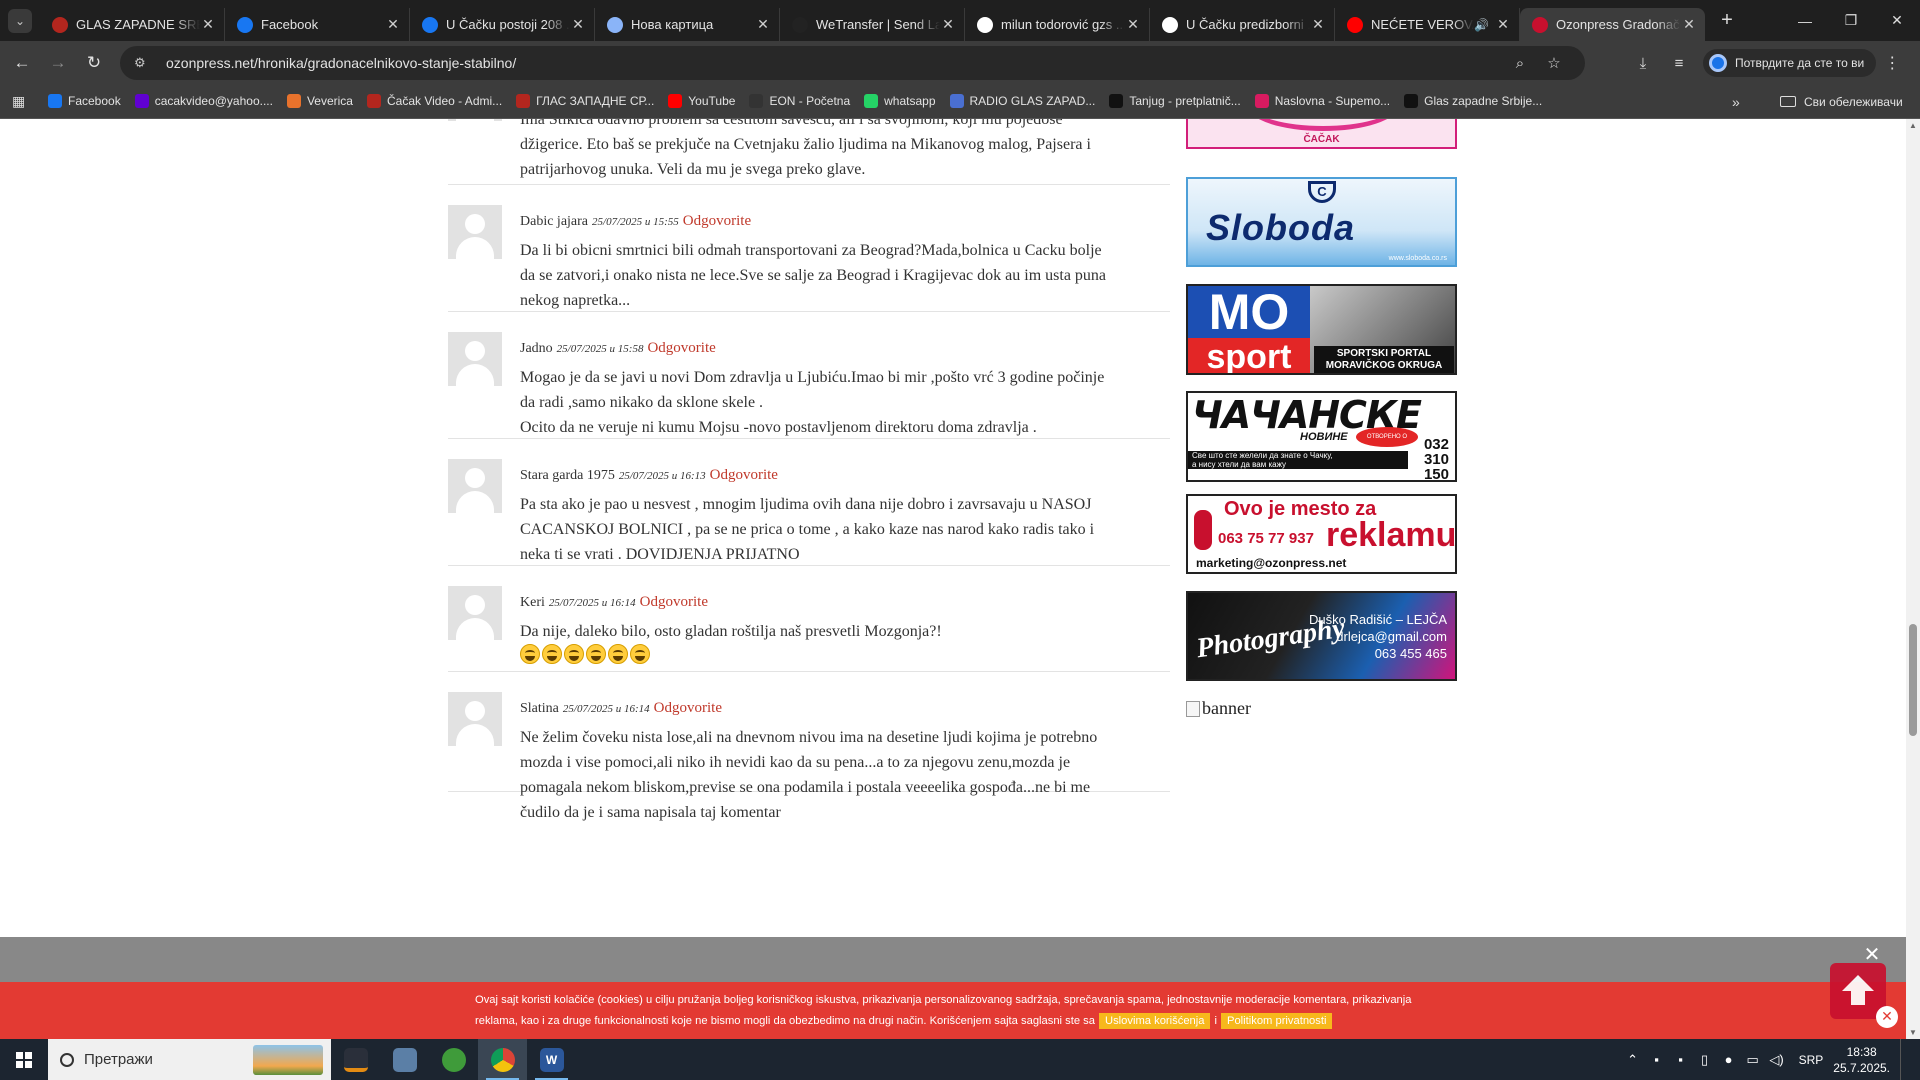 This screenshot has width=1920, height=1080. Describe the element at coordinates (1633, 1060) in the screenshot. I see `tray-overflow-icon: ⌃` at that location.